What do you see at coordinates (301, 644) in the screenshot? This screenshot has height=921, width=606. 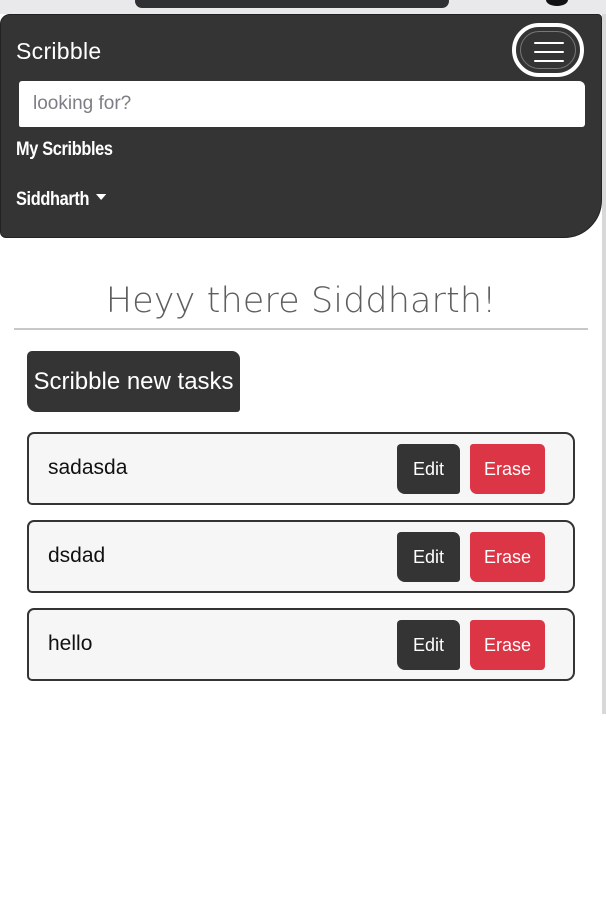 I see `task-card: hello Edit Erase` at bounding box center [301, 644].